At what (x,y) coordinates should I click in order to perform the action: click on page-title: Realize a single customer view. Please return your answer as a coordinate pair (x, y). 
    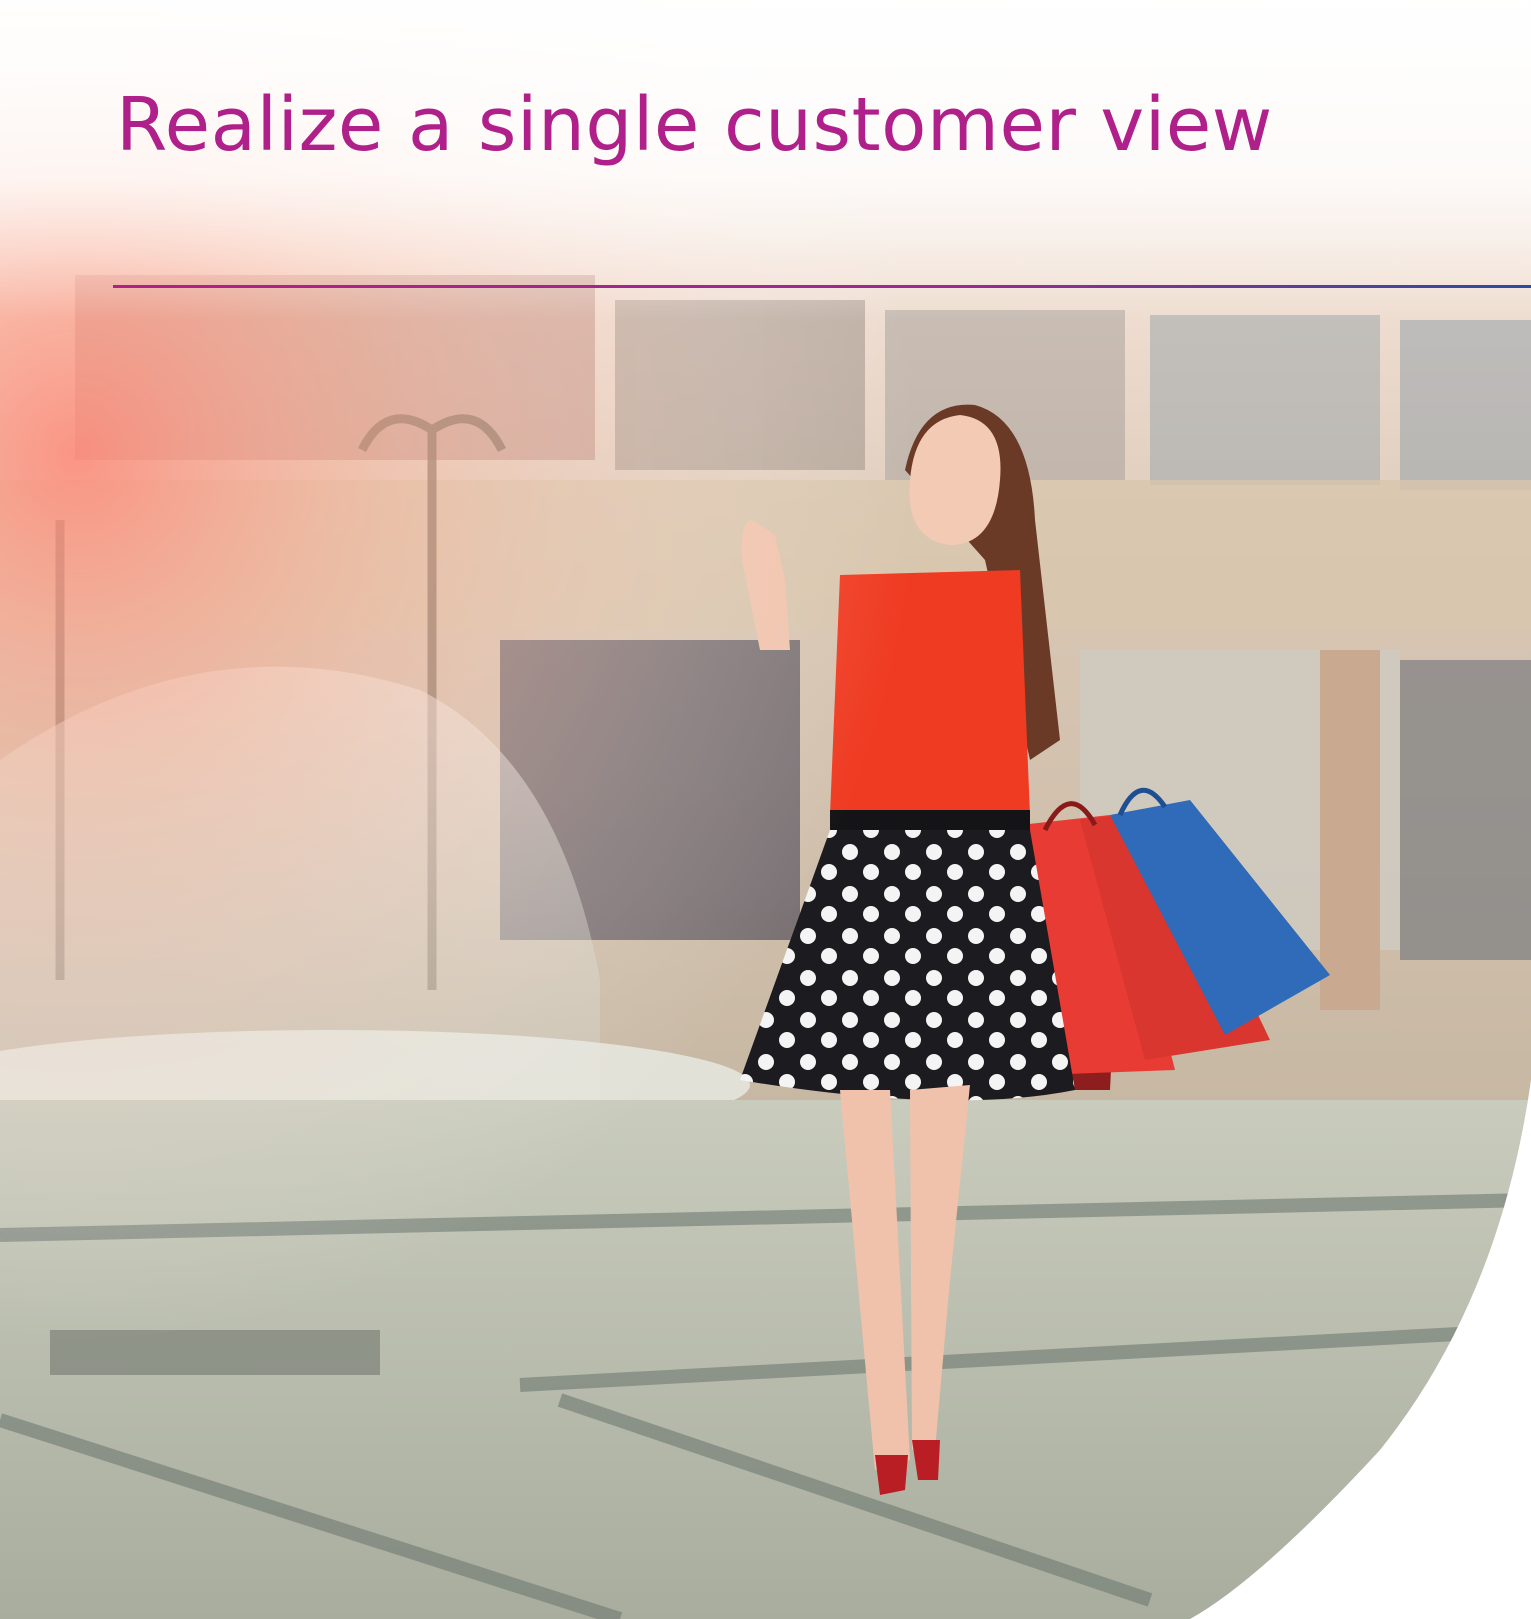
    Looking at the image, I should click on (694, 125).